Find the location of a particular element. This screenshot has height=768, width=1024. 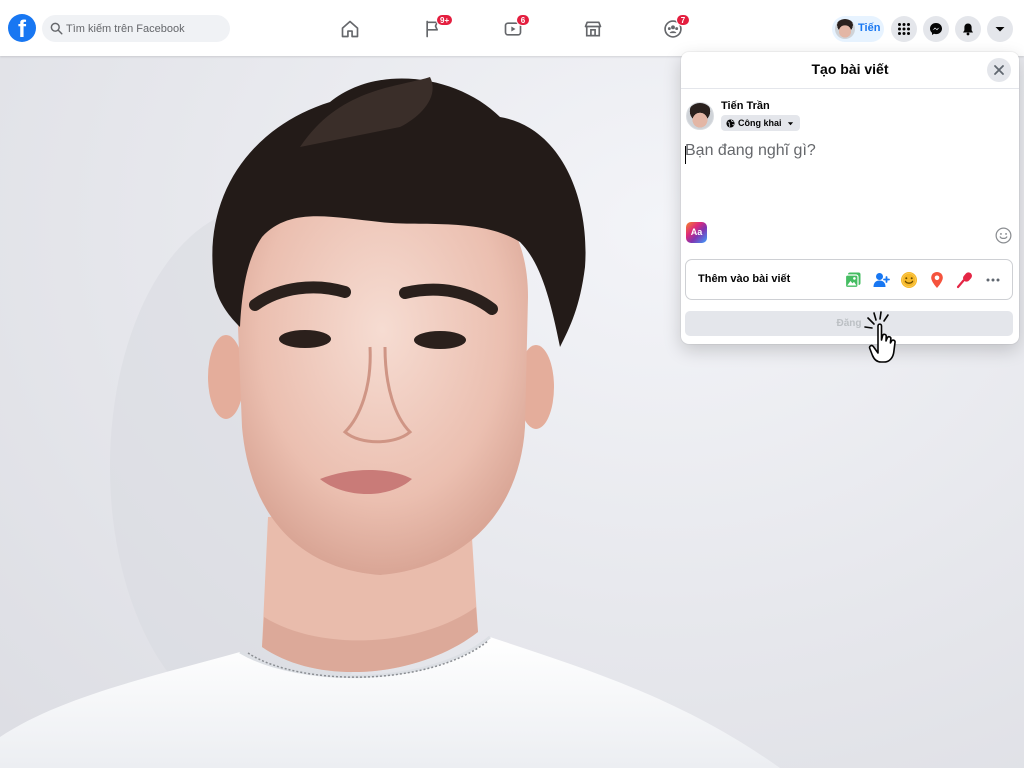

check-in-icon is located at coordinates (937, 280).